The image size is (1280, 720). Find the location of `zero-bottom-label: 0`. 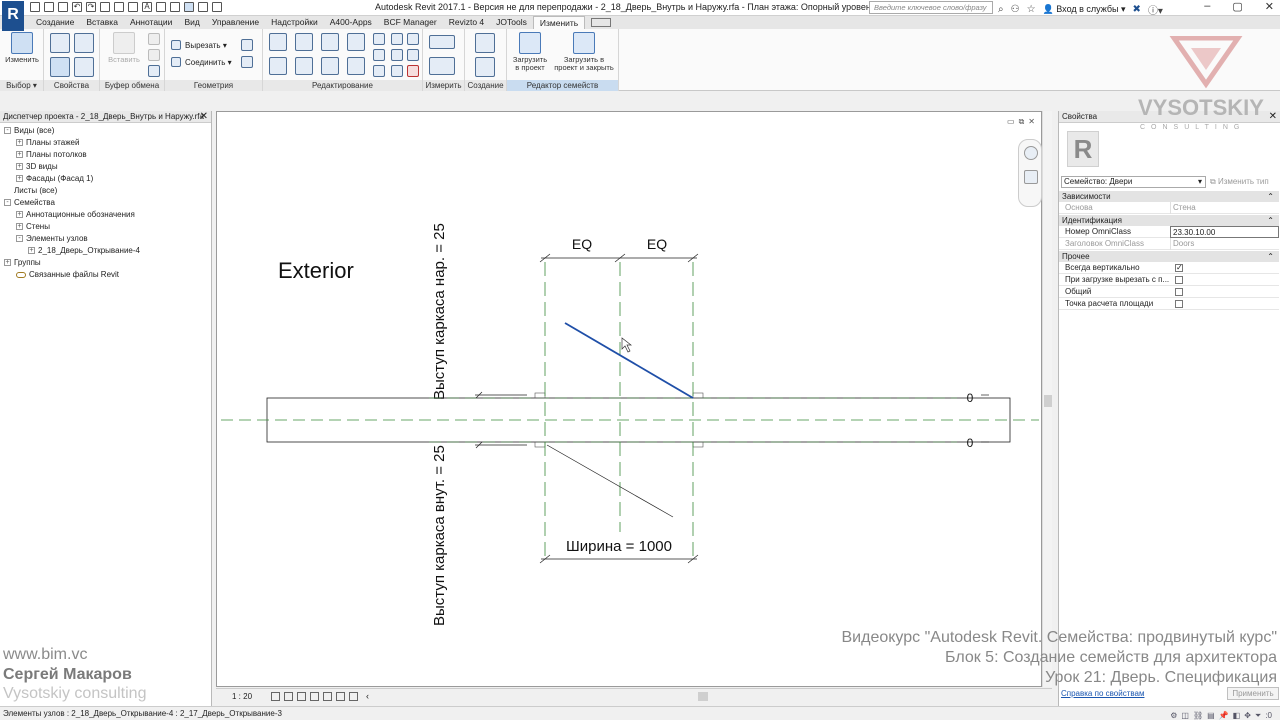

zero-bottom-label: 0 is located at coordinates (970, 443).